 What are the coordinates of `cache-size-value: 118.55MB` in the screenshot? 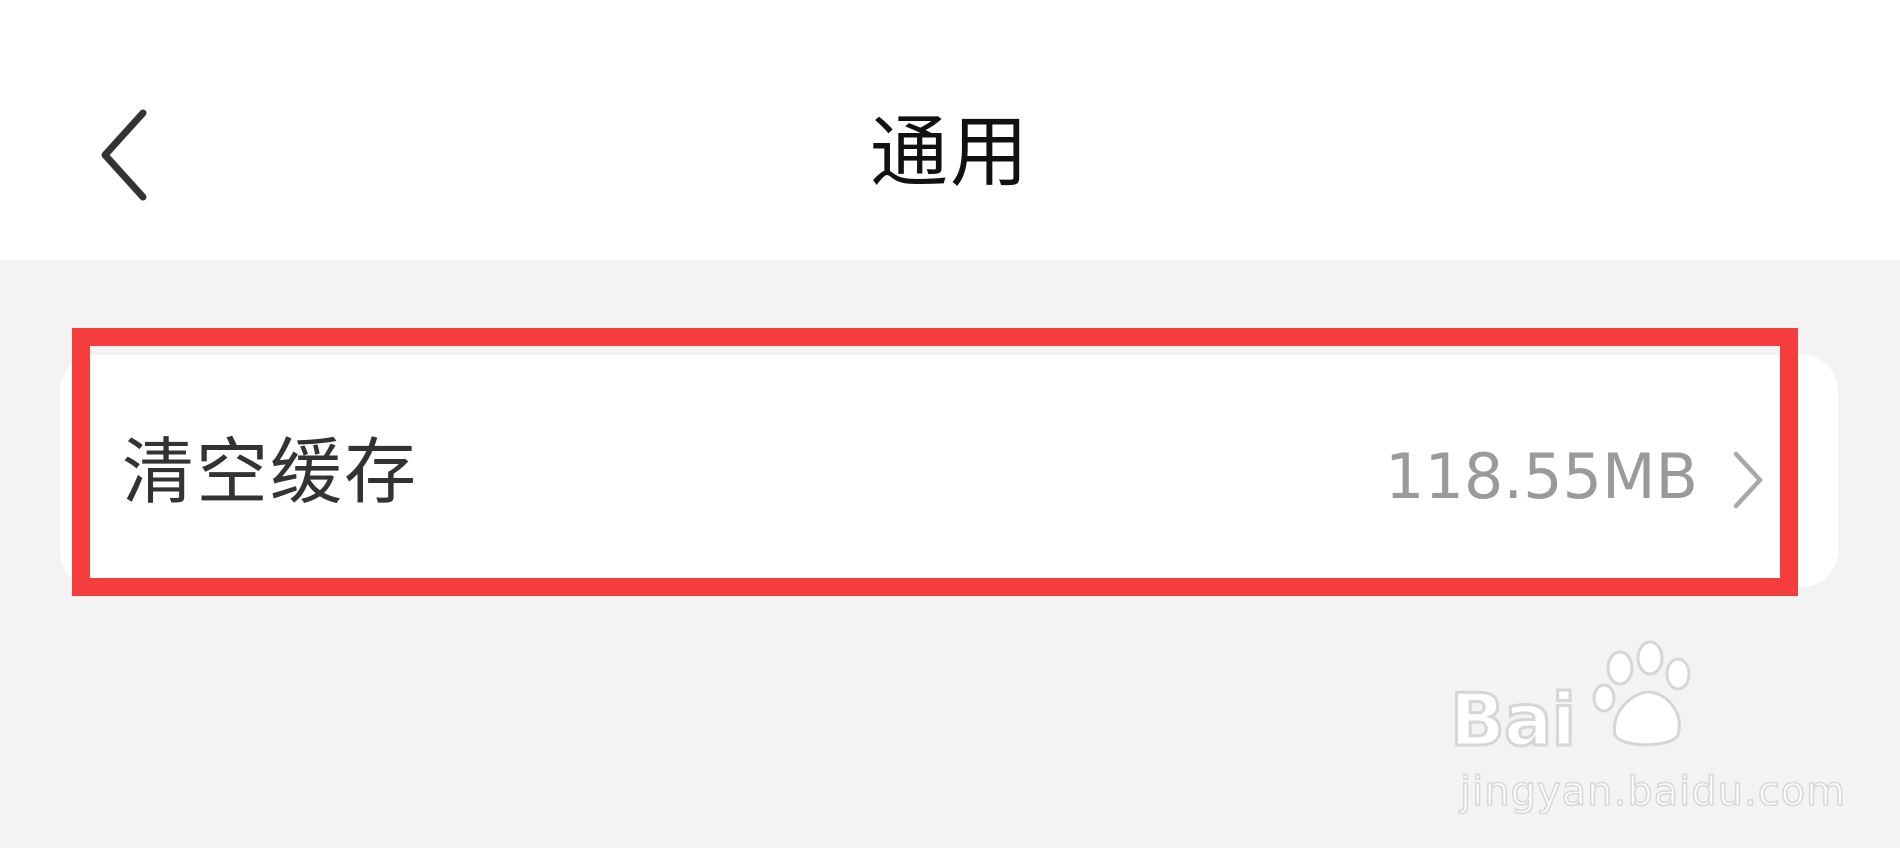 It's located at (1541, 476).